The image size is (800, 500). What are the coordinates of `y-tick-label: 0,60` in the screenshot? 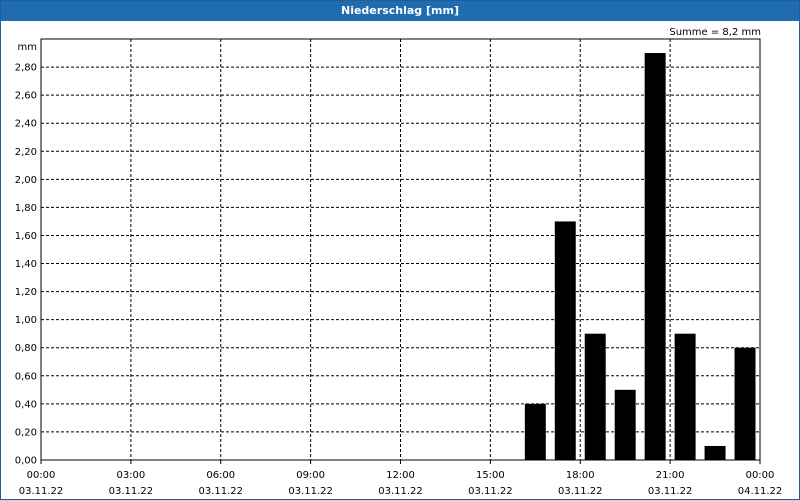 It's located at (26, 376).